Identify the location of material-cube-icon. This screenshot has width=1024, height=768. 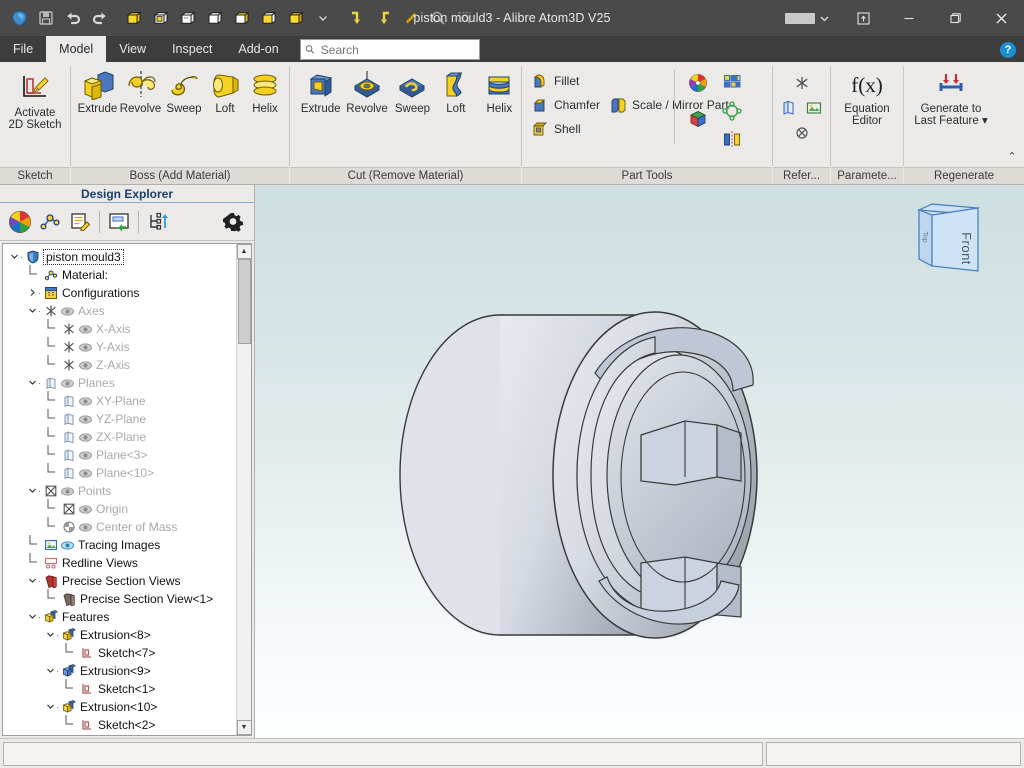
(698, 119).